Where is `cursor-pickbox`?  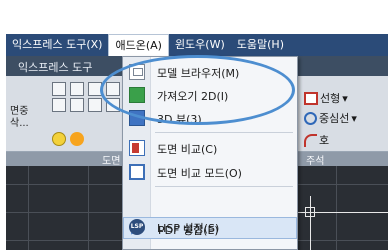 cursor-pickbox is located at coordinates (310, 212).